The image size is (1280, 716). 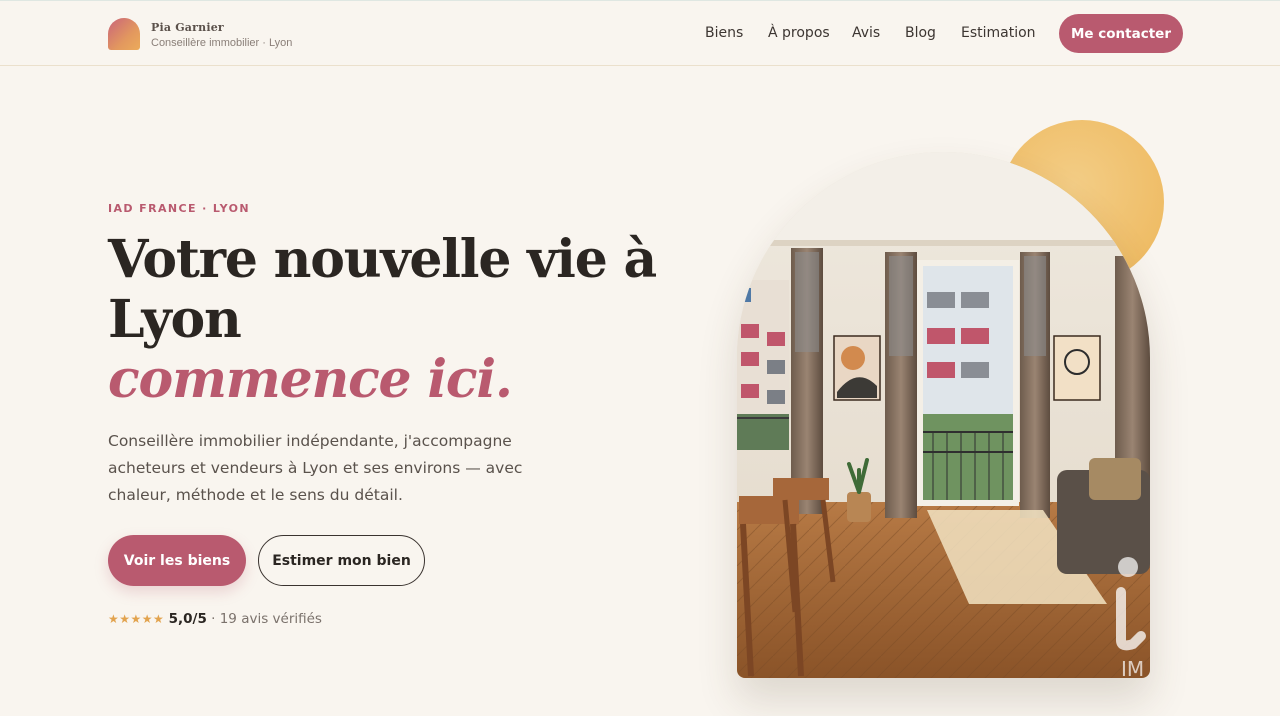 I want to click on photo-watermark: IM, so click(x=1132, y=667).